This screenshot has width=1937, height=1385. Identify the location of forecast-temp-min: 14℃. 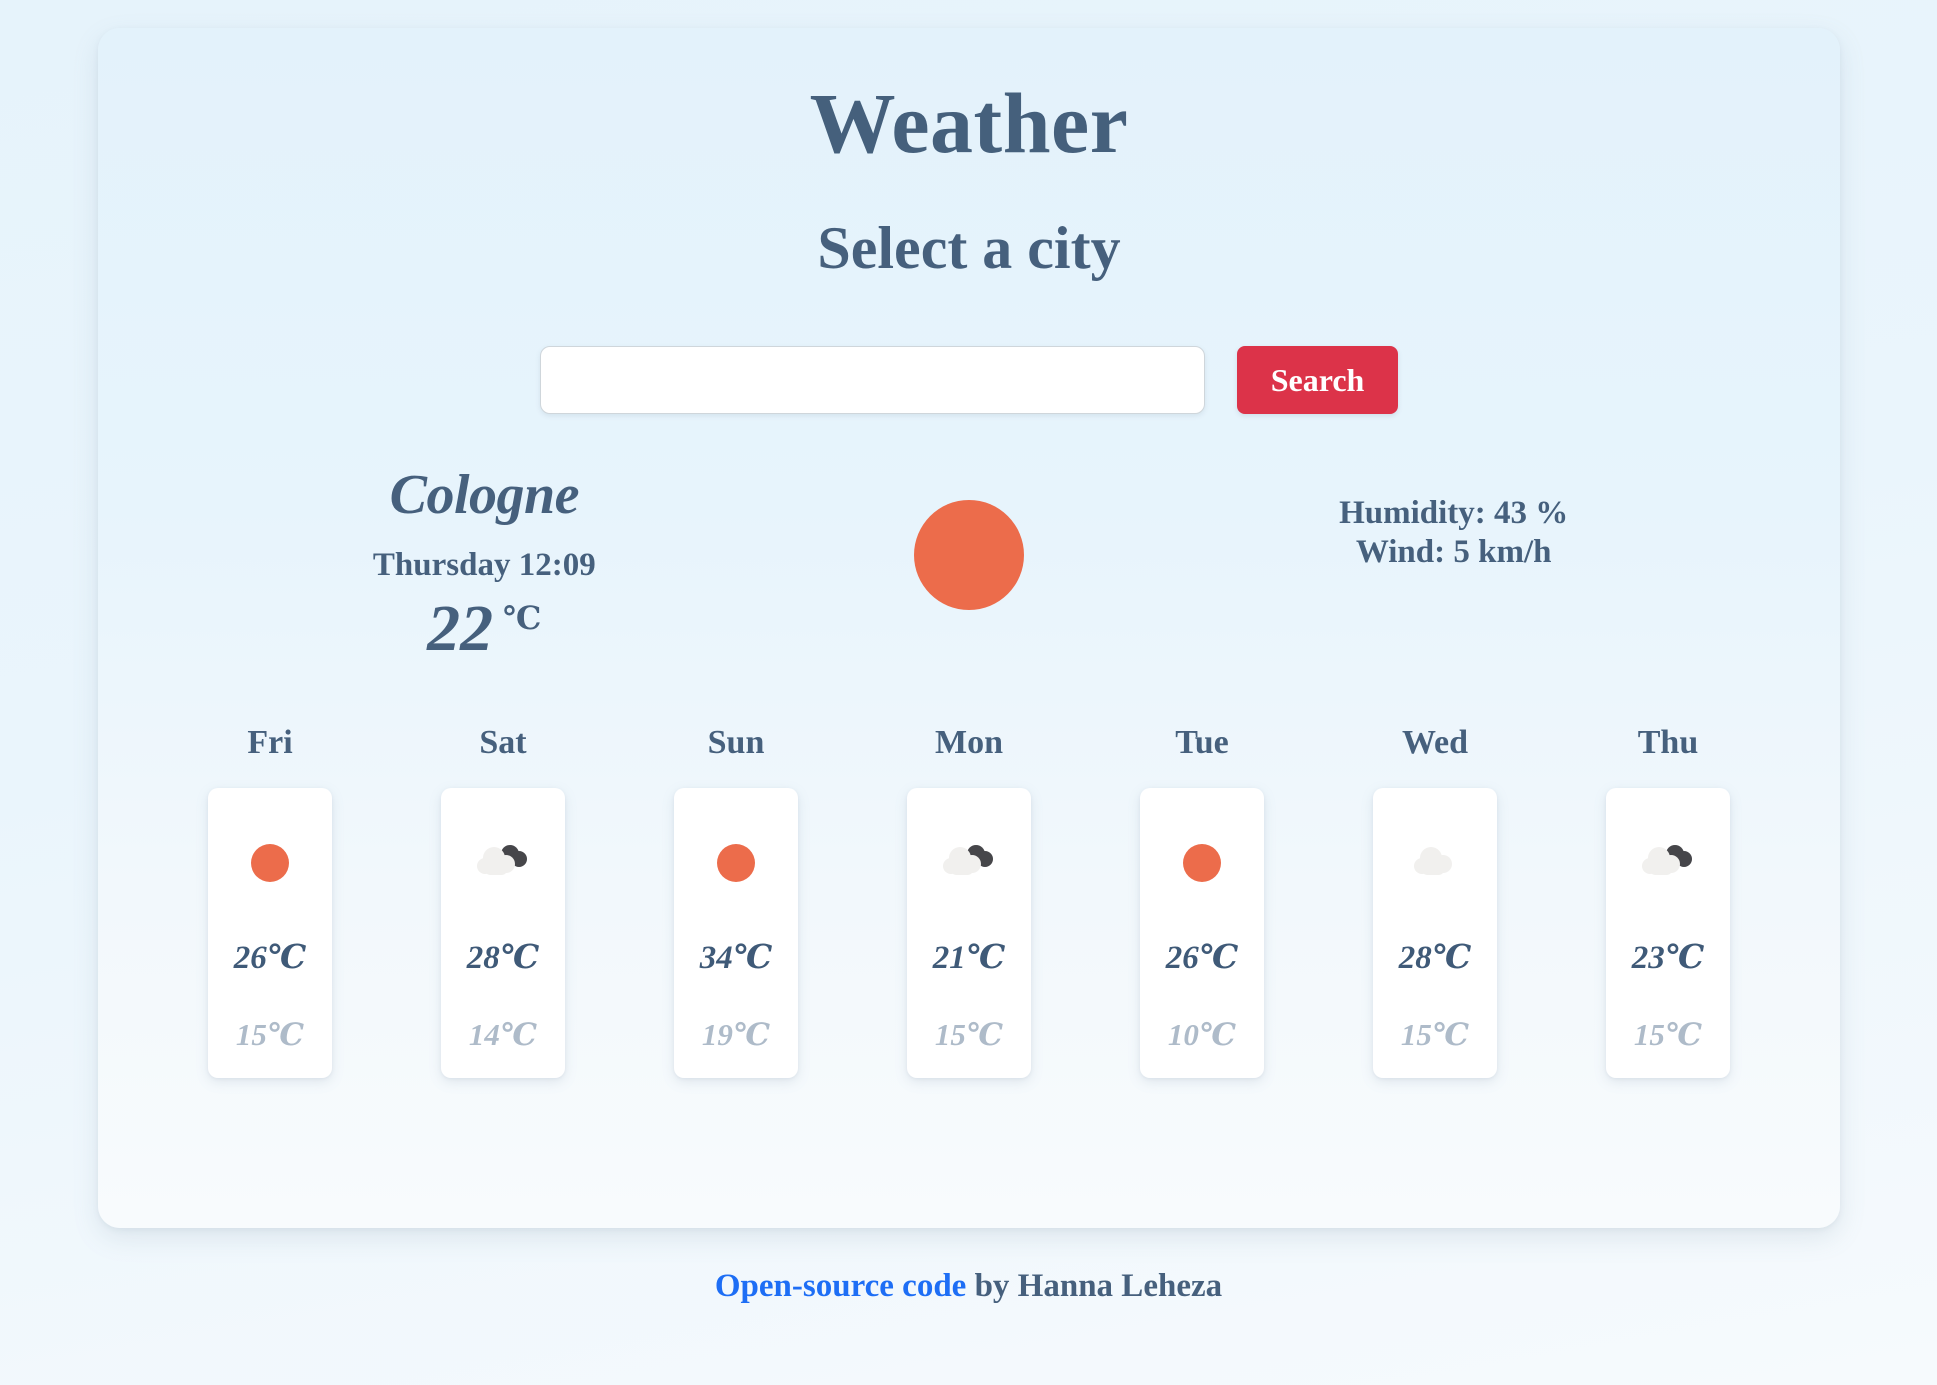
(503, 1034).